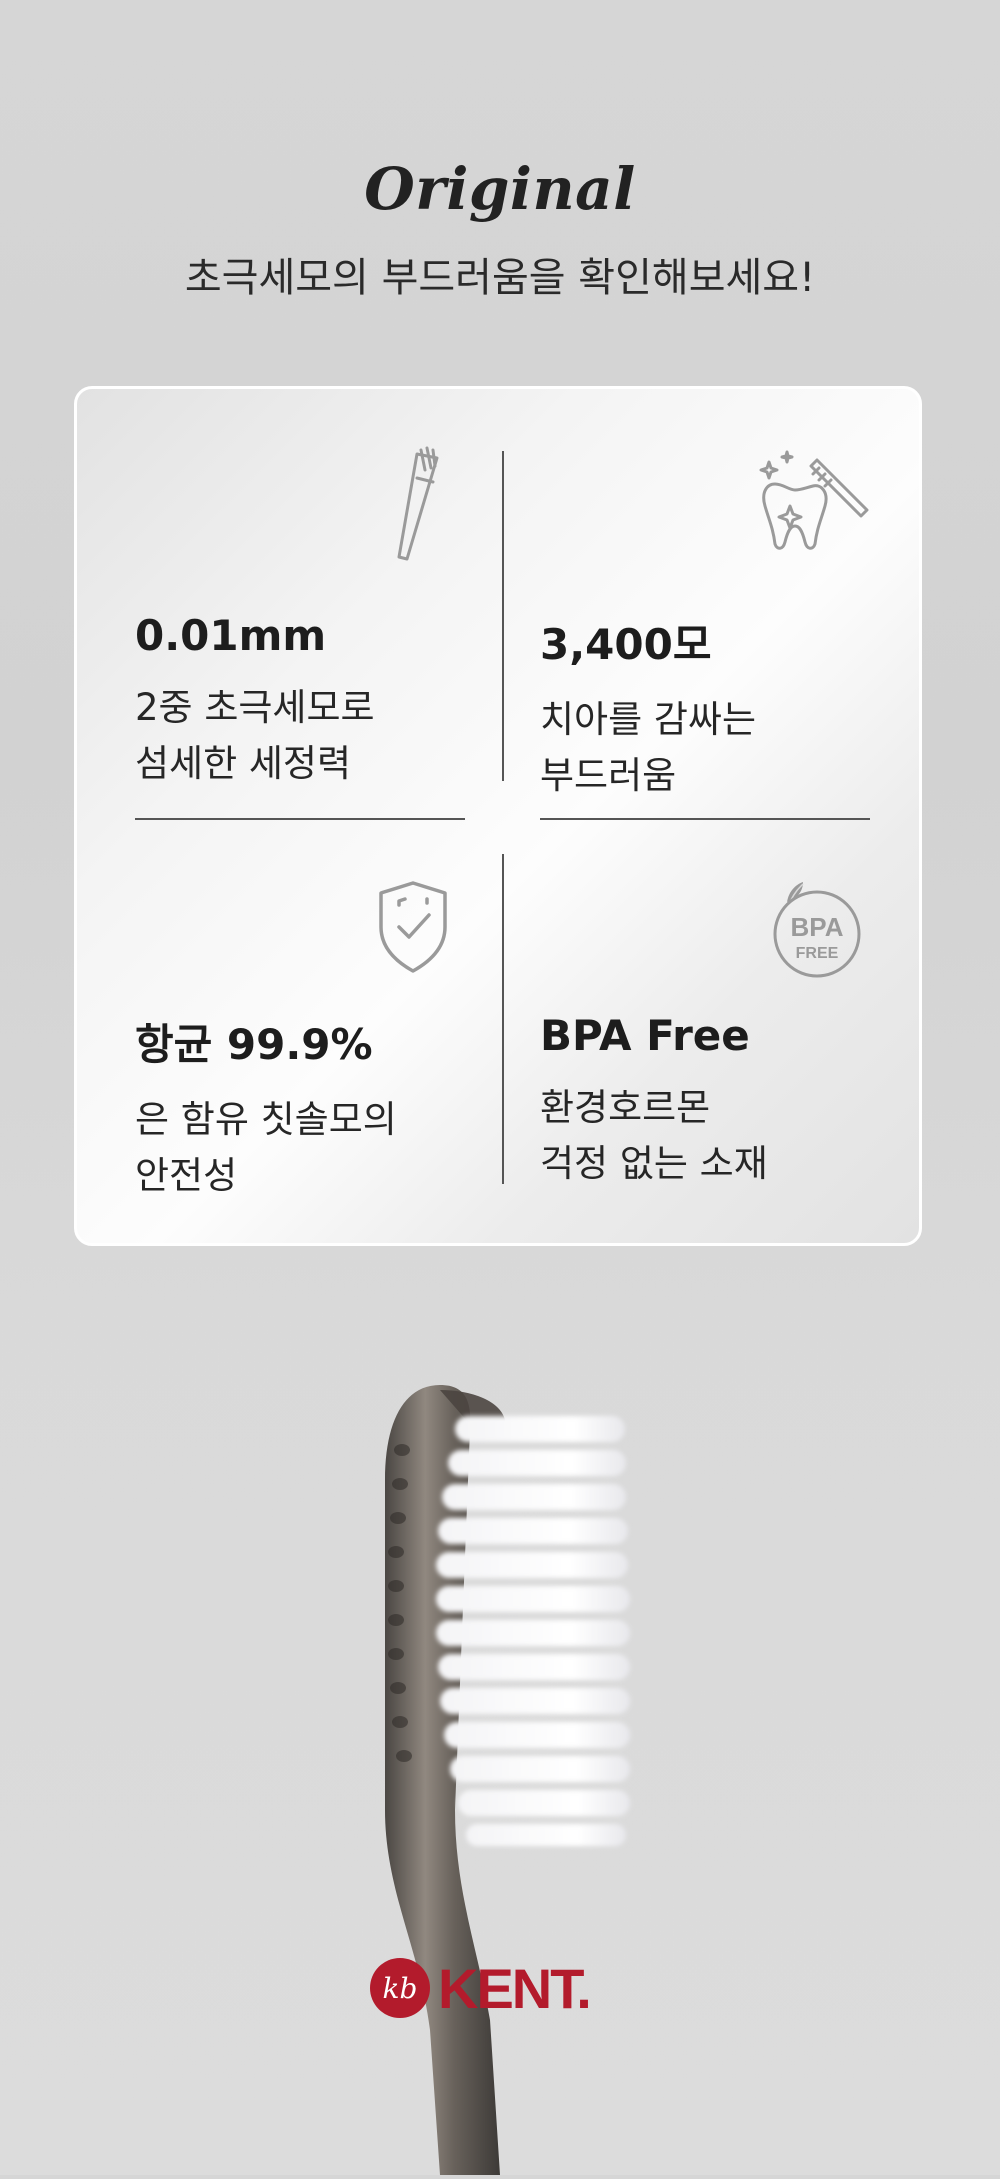 This screenshot has width=1000, height=2179. What do you see at coordinates (300, 819) in the screenshot?
I see `horizontal-divider-left` at bounding box center [300, 819].